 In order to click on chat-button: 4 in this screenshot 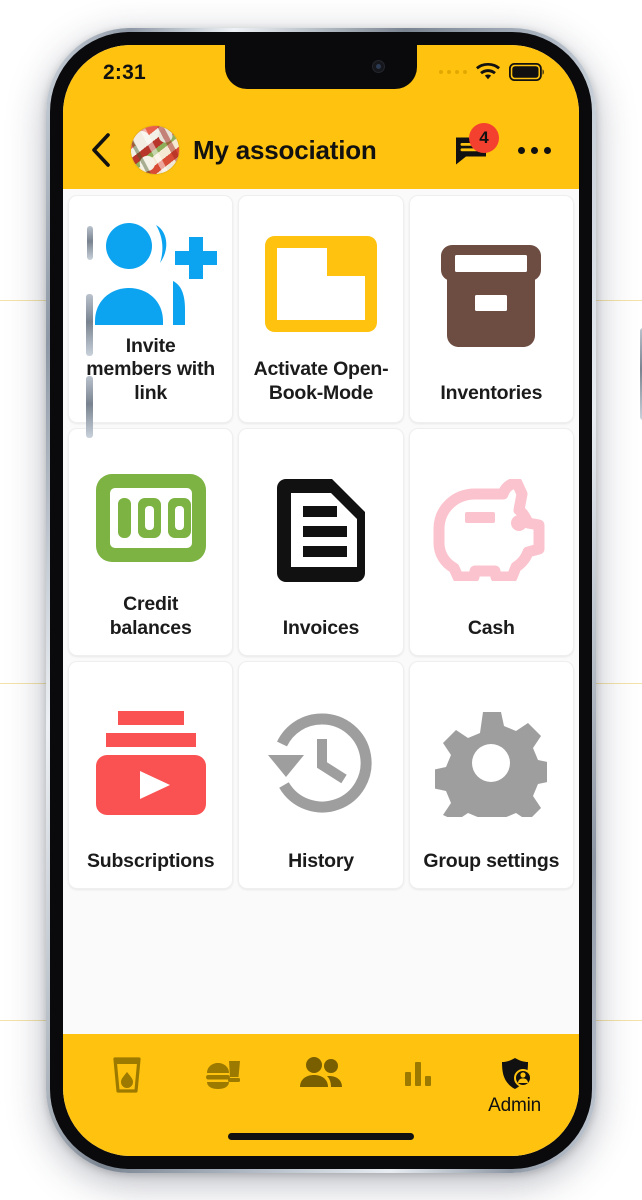, I will do `click(474, 147)`.